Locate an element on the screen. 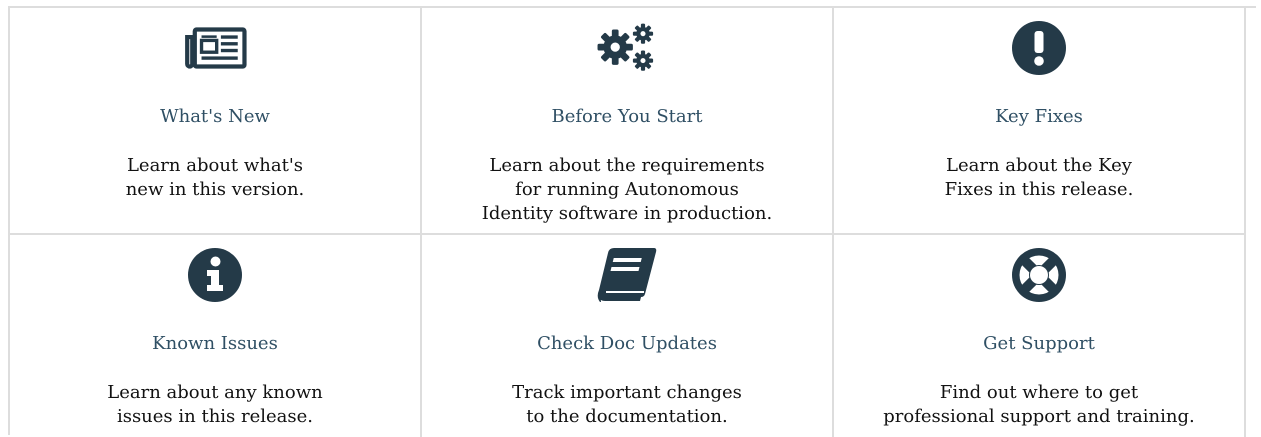  newspaper-icon is located at coordinates (215, 48).